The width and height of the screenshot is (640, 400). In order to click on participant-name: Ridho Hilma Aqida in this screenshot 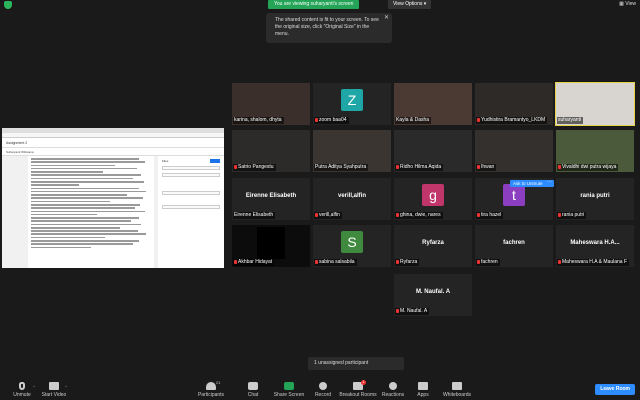, I will do `click(421, 167)`.